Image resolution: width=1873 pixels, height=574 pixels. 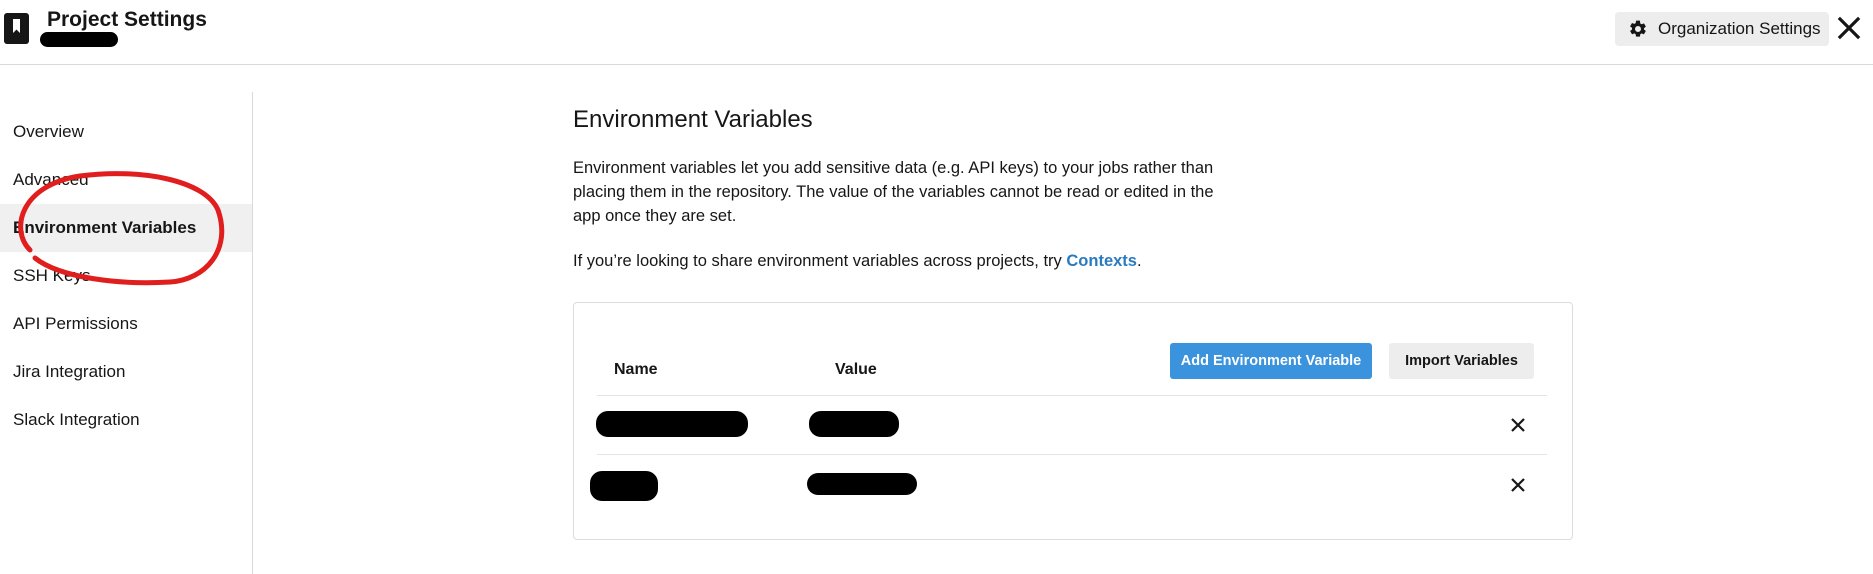 I want to click on import-variables-button: Import Variables, so click(x=1461, y=361).